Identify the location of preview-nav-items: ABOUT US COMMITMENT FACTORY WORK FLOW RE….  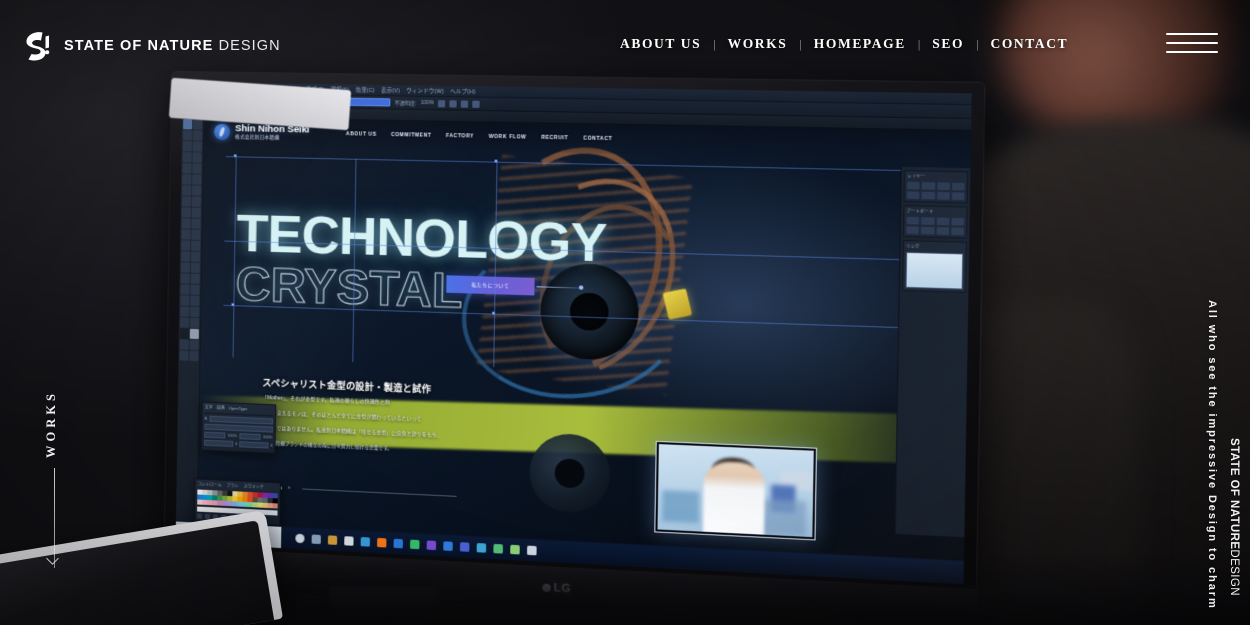
(479, 137).